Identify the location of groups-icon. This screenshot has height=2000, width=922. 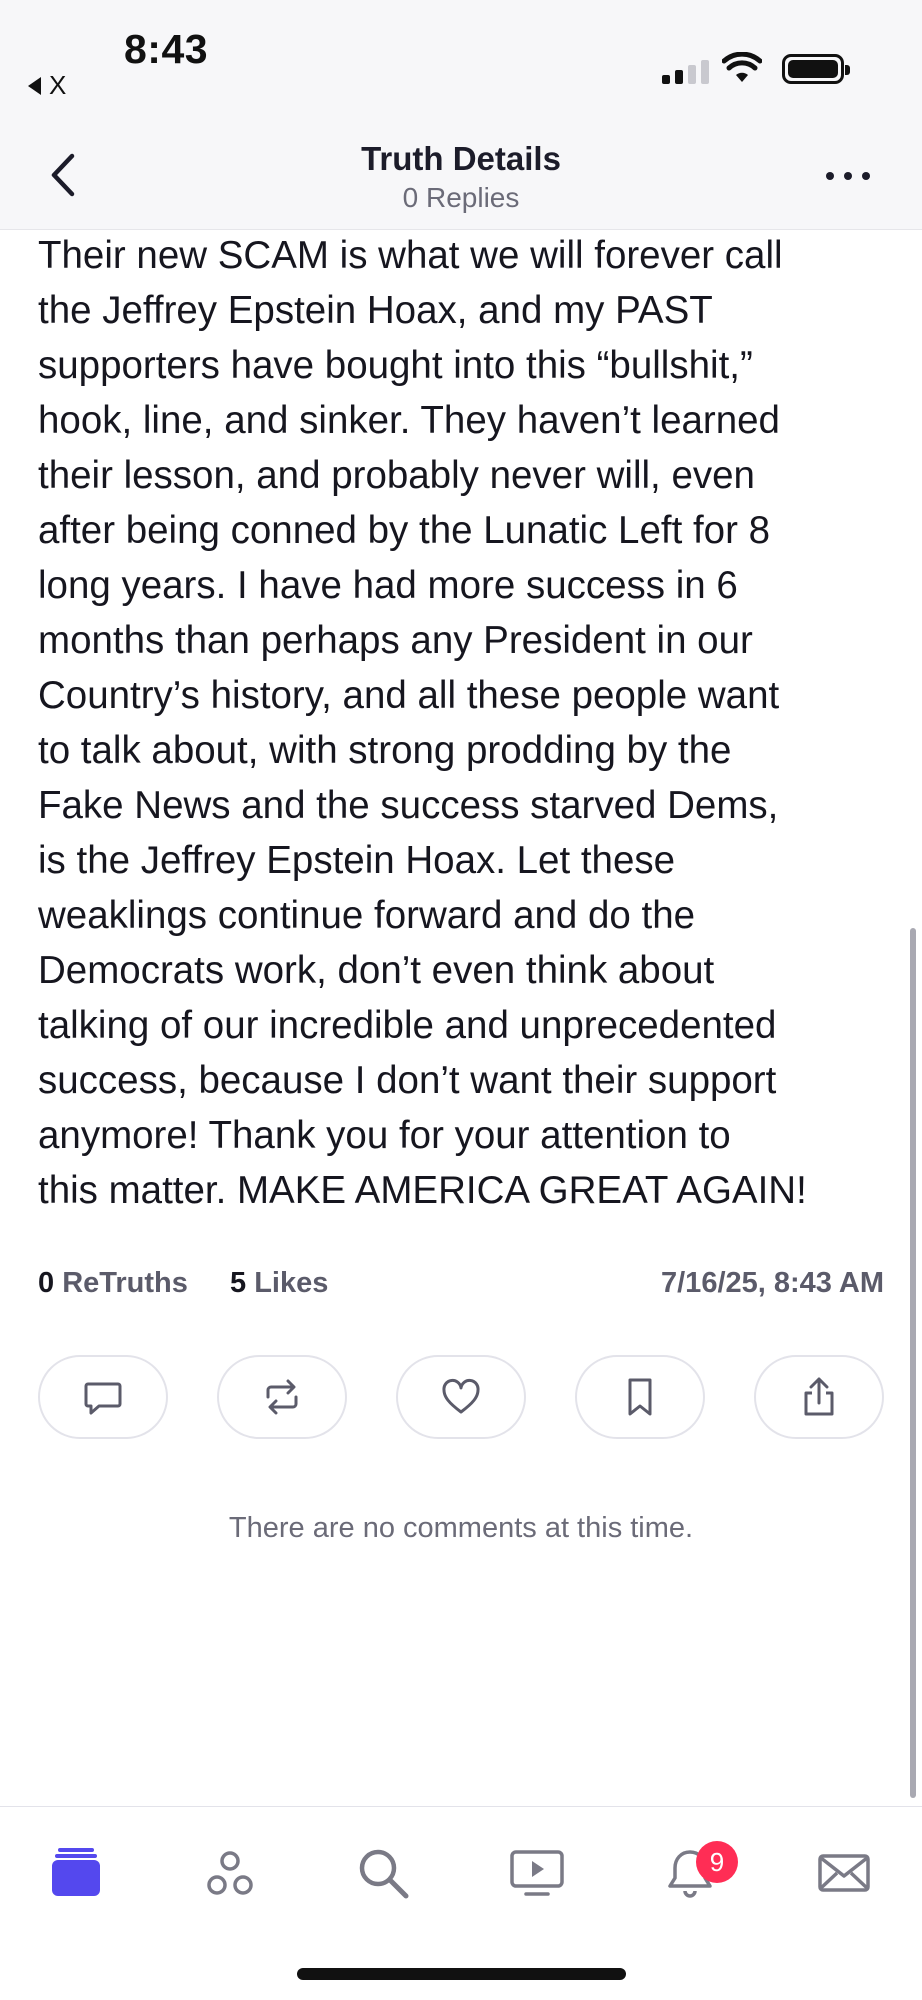
(230, 1873).